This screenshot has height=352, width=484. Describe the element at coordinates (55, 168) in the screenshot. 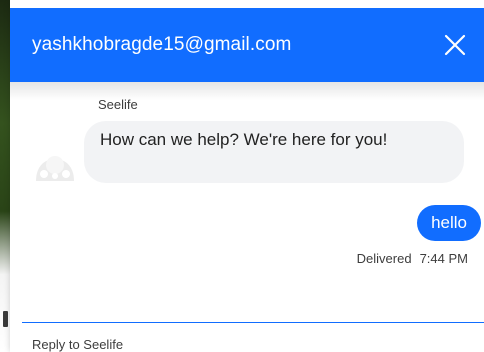

I see `avatar-icon` at that location.